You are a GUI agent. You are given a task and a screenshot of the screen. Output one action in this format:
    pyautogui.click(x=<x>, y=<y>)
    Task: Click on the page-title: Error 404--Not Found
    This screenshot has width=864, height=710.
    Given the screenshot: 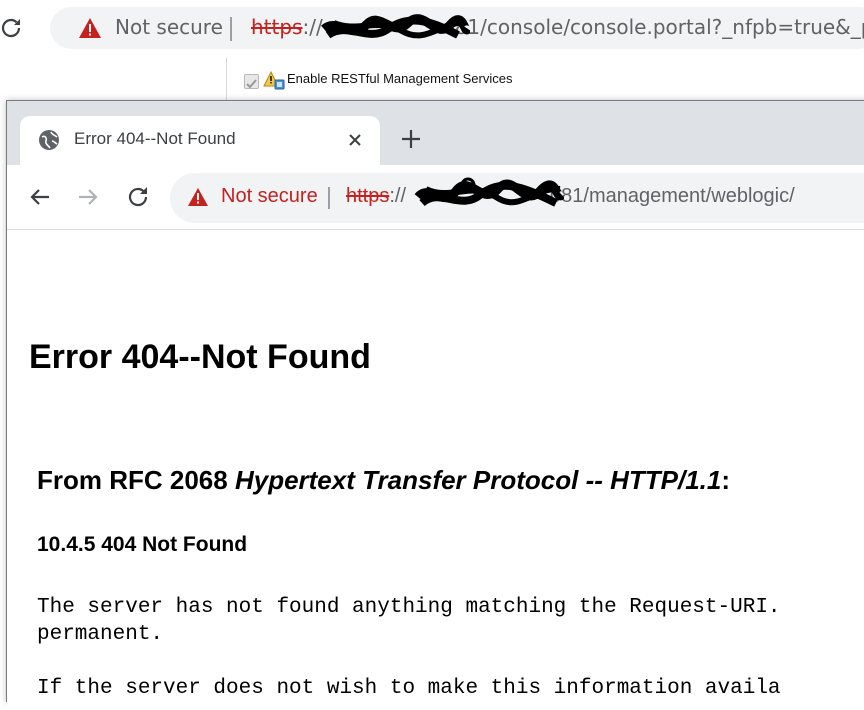 What is the action you would take?
    pyautogui.click(x=200, y=357)
    